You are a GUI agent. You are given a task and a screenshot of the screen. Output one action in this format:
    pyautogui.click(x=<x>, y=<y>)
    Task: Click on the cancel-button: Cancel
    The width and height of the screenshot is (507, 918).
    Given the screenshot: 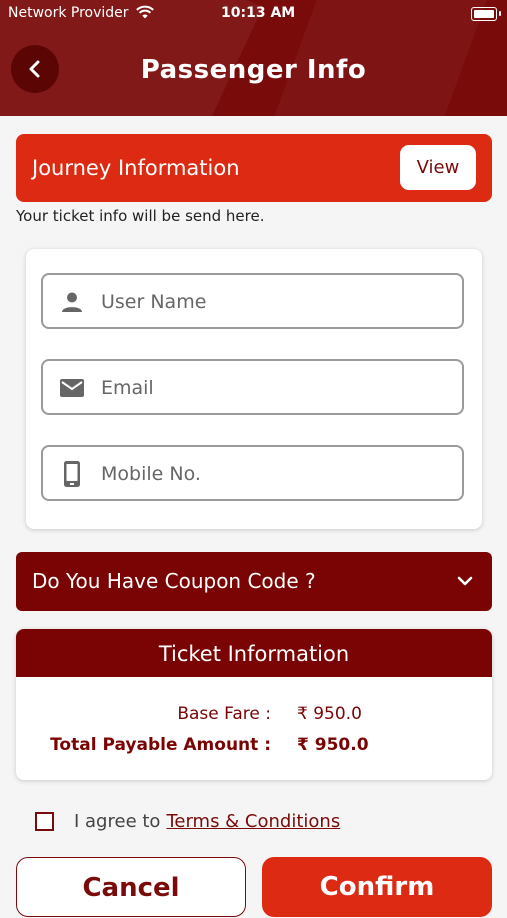 What is the action you would take?
    pyautogui.click(x=131, y=887)
    